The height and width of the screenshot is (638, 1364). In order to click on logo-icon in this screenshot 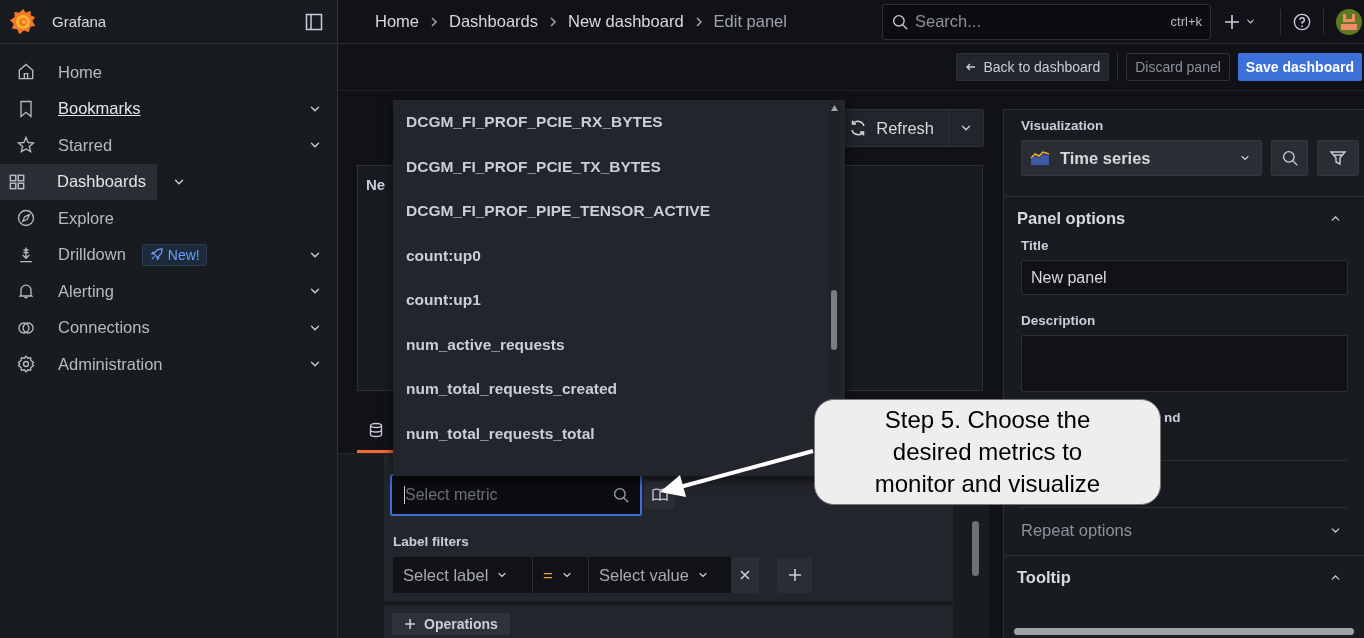, I will do `click(23, 21)`.